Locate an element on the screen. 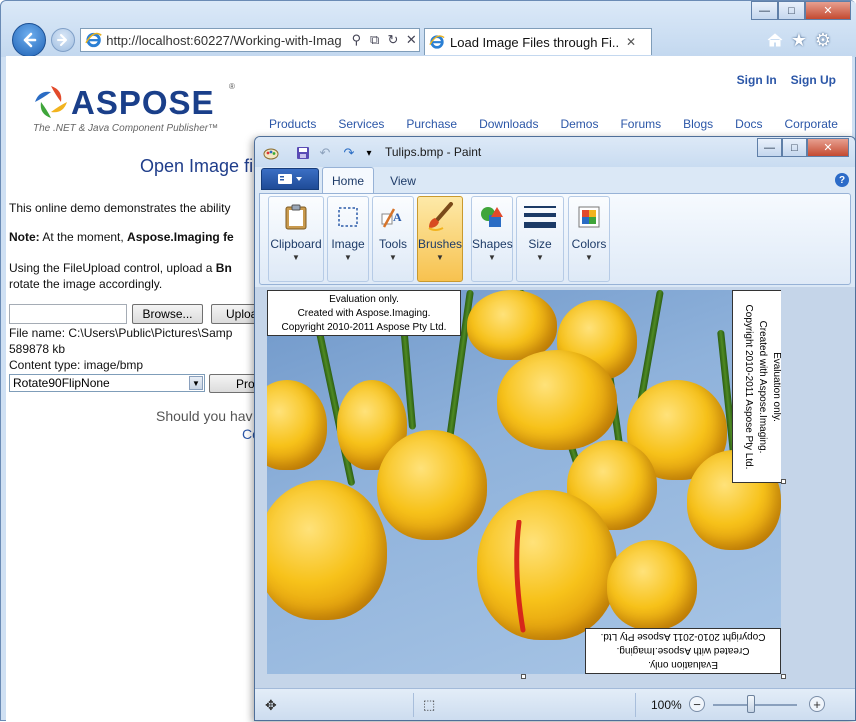 The height and width of the screenshot is (722, 856). nav-purchase: Purchase is located at coordinates (431, 124).